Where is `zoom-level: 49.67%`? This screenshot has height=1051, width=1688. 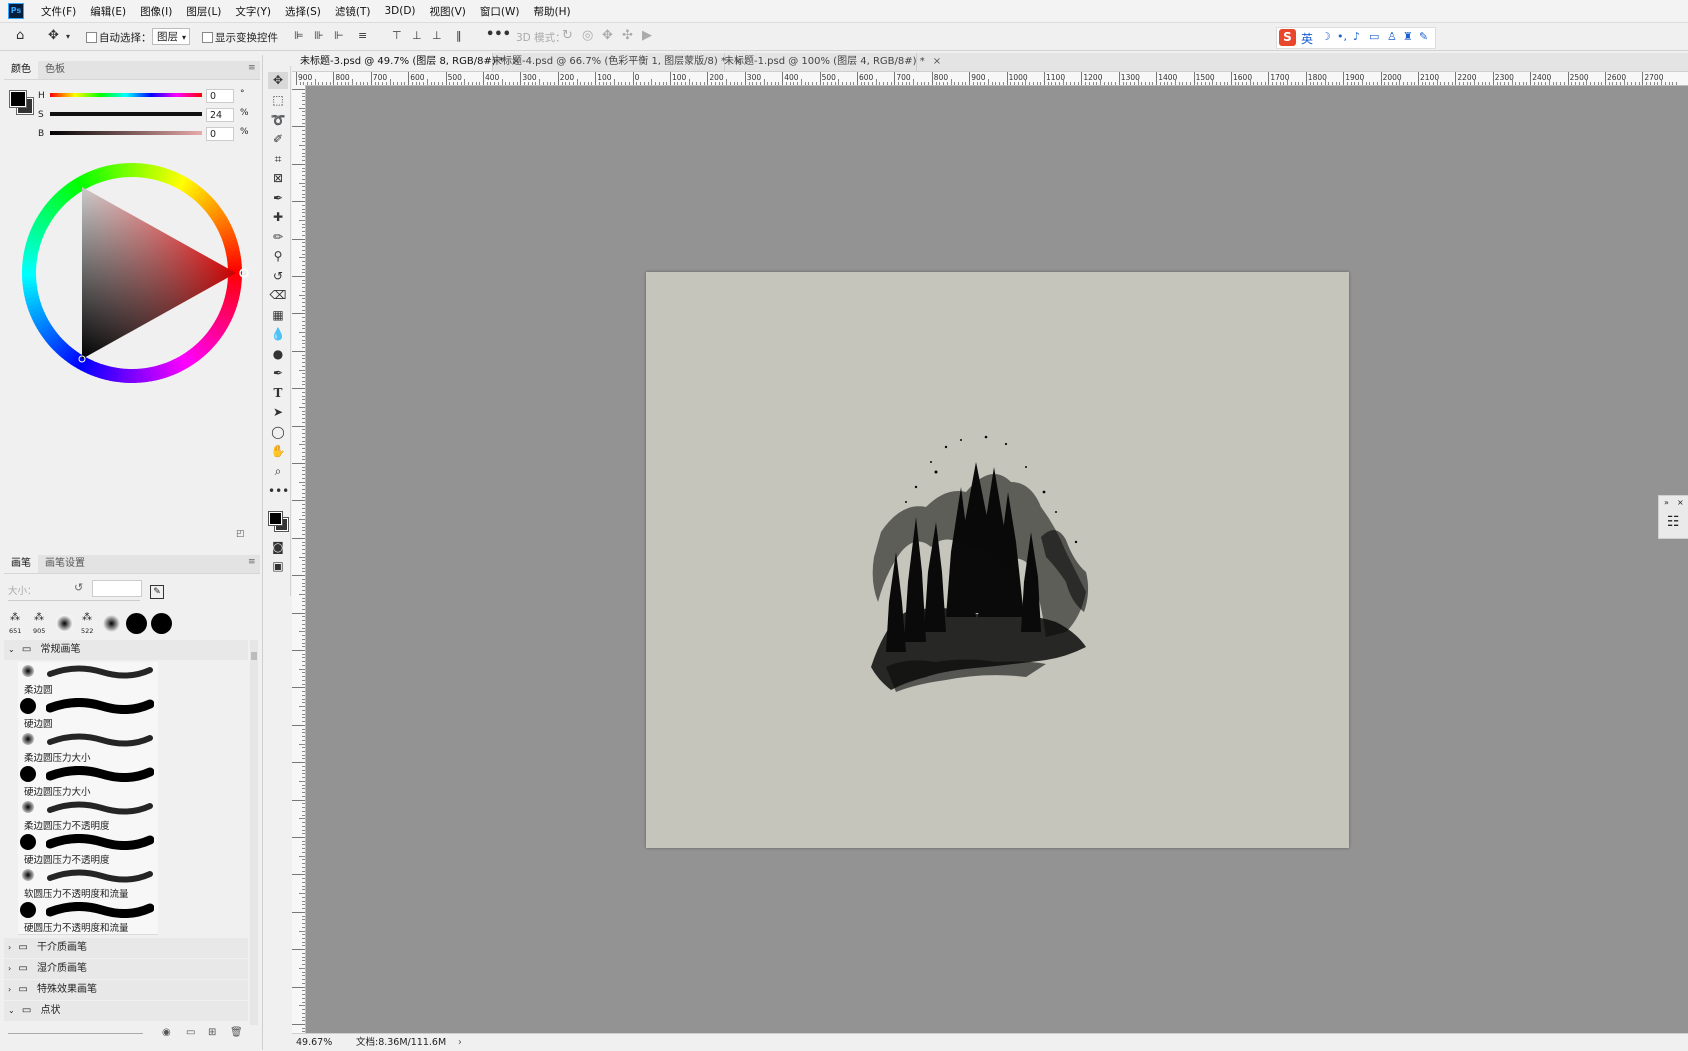 zoom-level: 49.67% is located at coordinates (314, 1042).